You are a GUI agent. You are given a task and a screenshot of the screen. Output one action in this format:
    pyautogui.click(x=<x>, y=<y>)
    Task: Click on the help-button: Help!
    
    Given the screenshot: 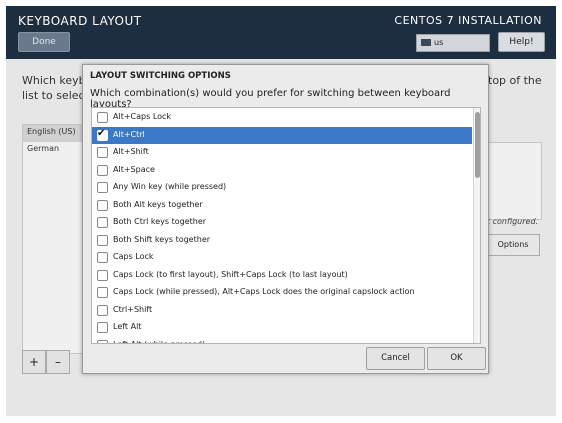 What is the action you would take?
    pyautogui.click(x=521, y=42)
    